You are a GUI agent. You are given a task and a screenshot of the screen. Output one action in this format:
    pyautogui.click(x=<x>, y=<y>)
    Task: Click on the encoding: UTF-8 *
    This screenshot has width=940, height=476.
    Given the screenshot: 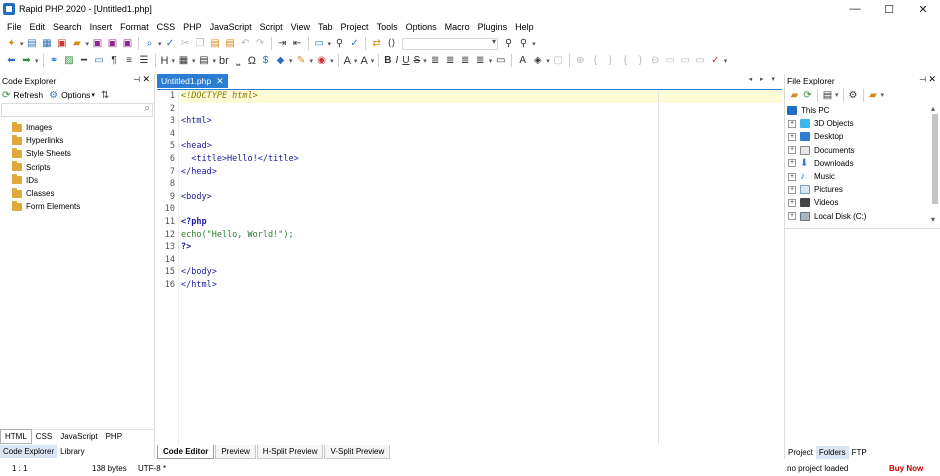 What is the action you would take?
    pyautogui.click(x=152, y=469)
    